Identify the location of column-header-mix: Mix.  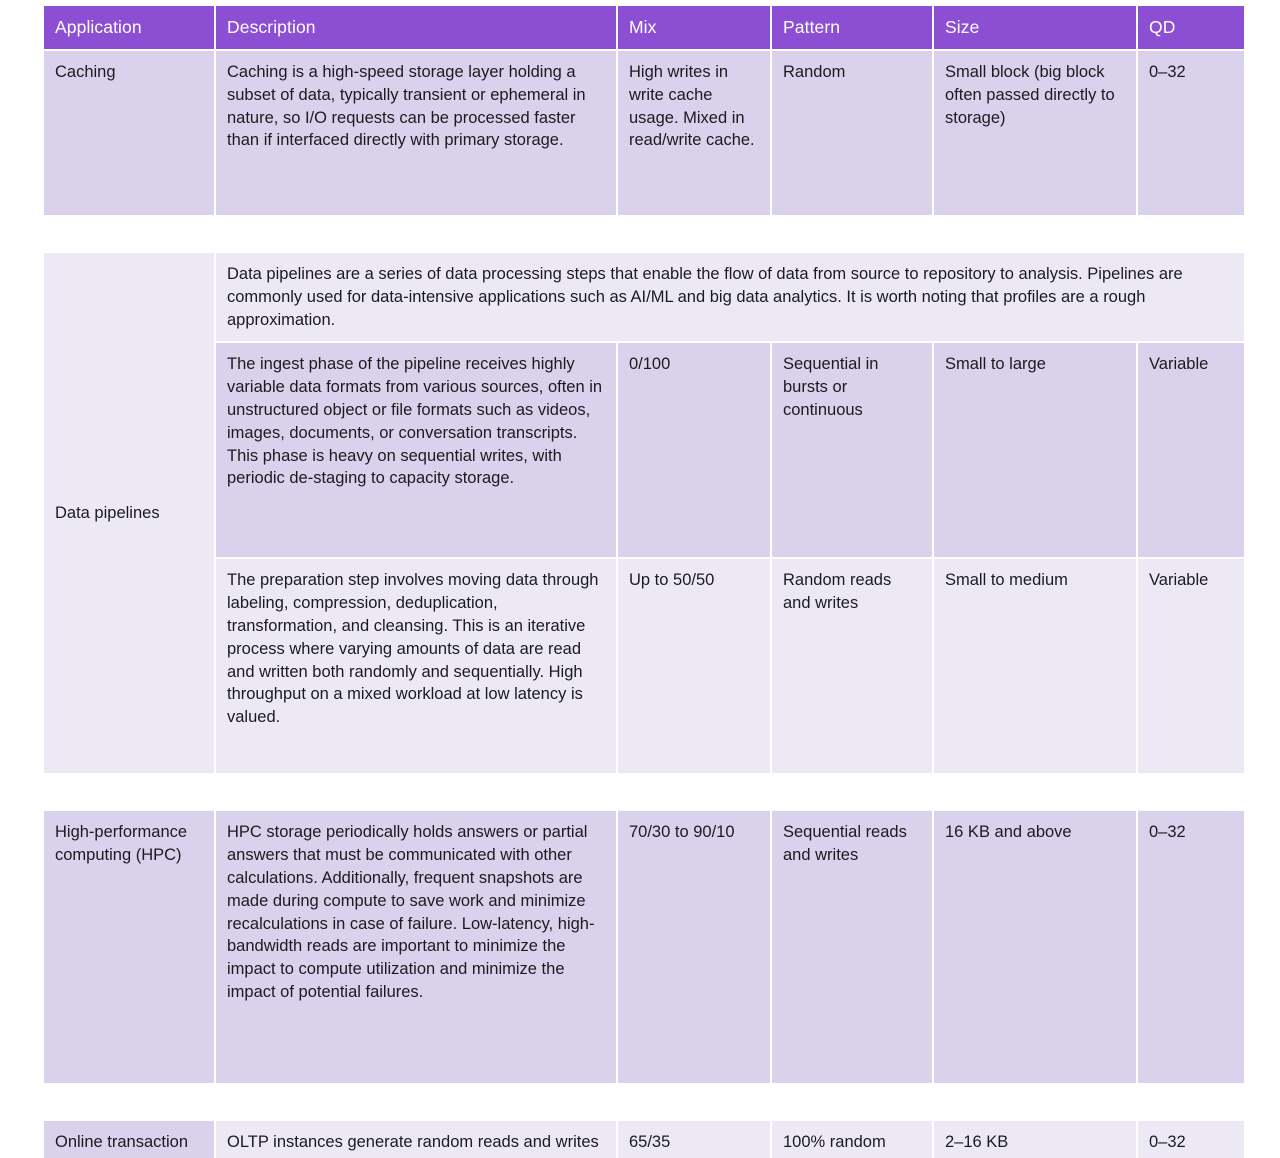
(694, 28).